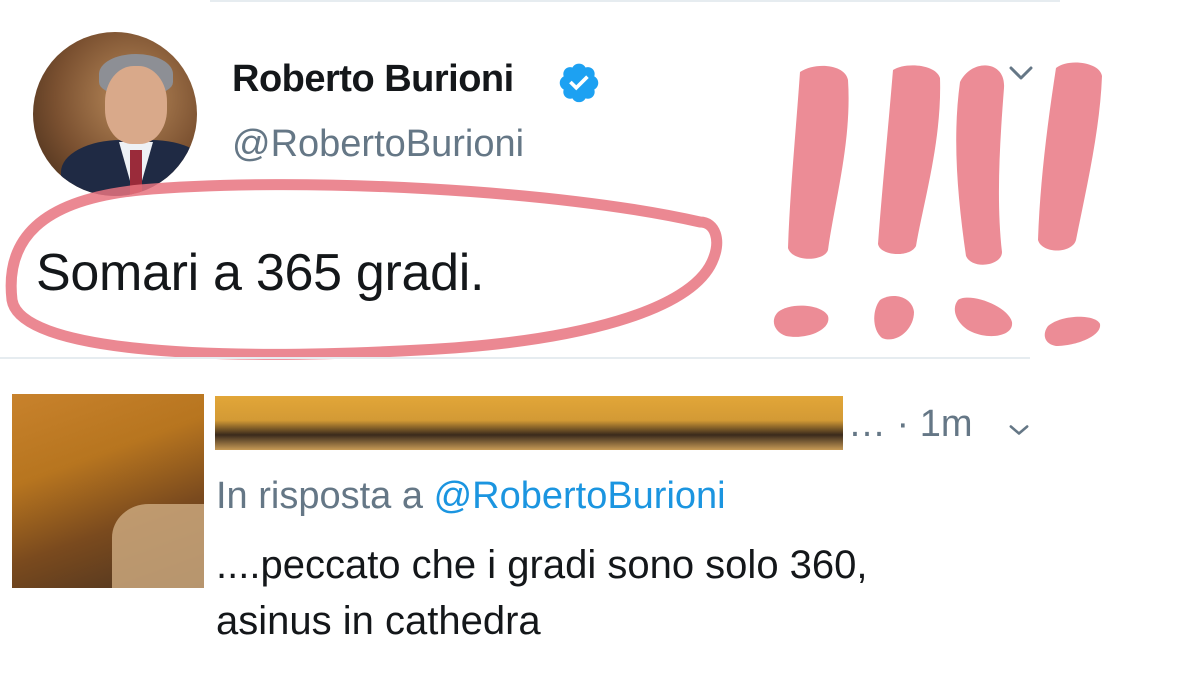 The width and height of the screenshot is (1200, 680). Describe the element at coordinates (515, 358) in the screenshot. I see `tweet-divider` at that location.